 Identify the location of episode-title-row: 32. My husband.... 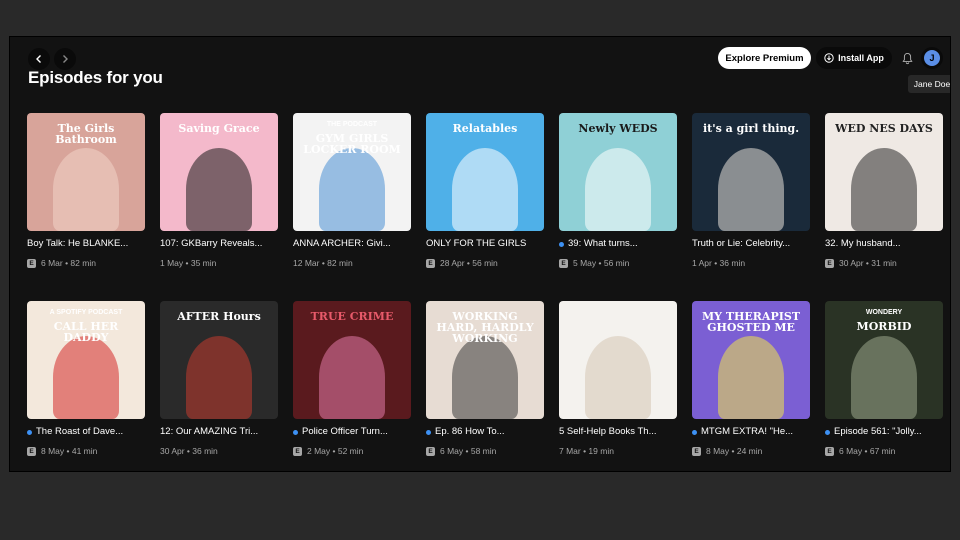
(884, 244).